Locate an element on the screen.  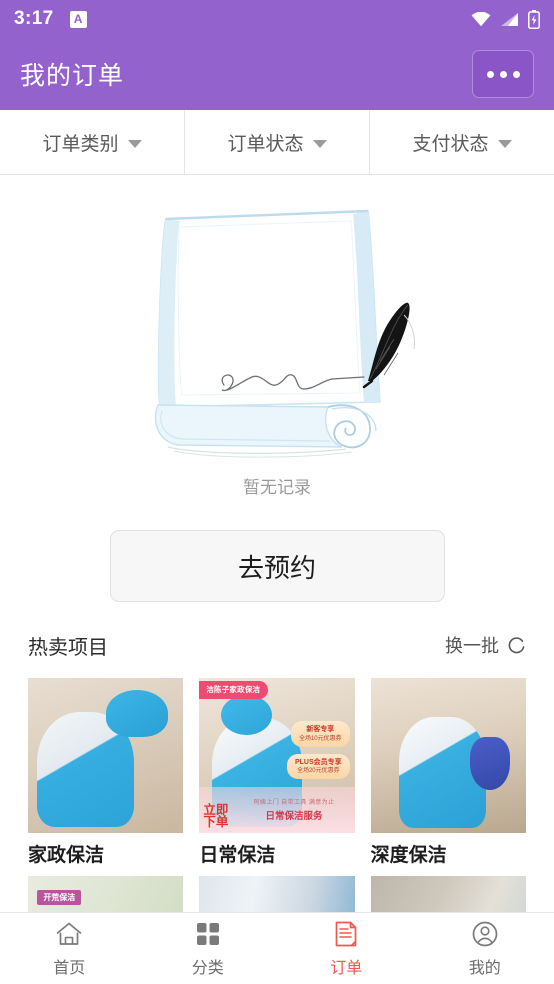
grid-categories-icon is located at coordinates (207, 934).